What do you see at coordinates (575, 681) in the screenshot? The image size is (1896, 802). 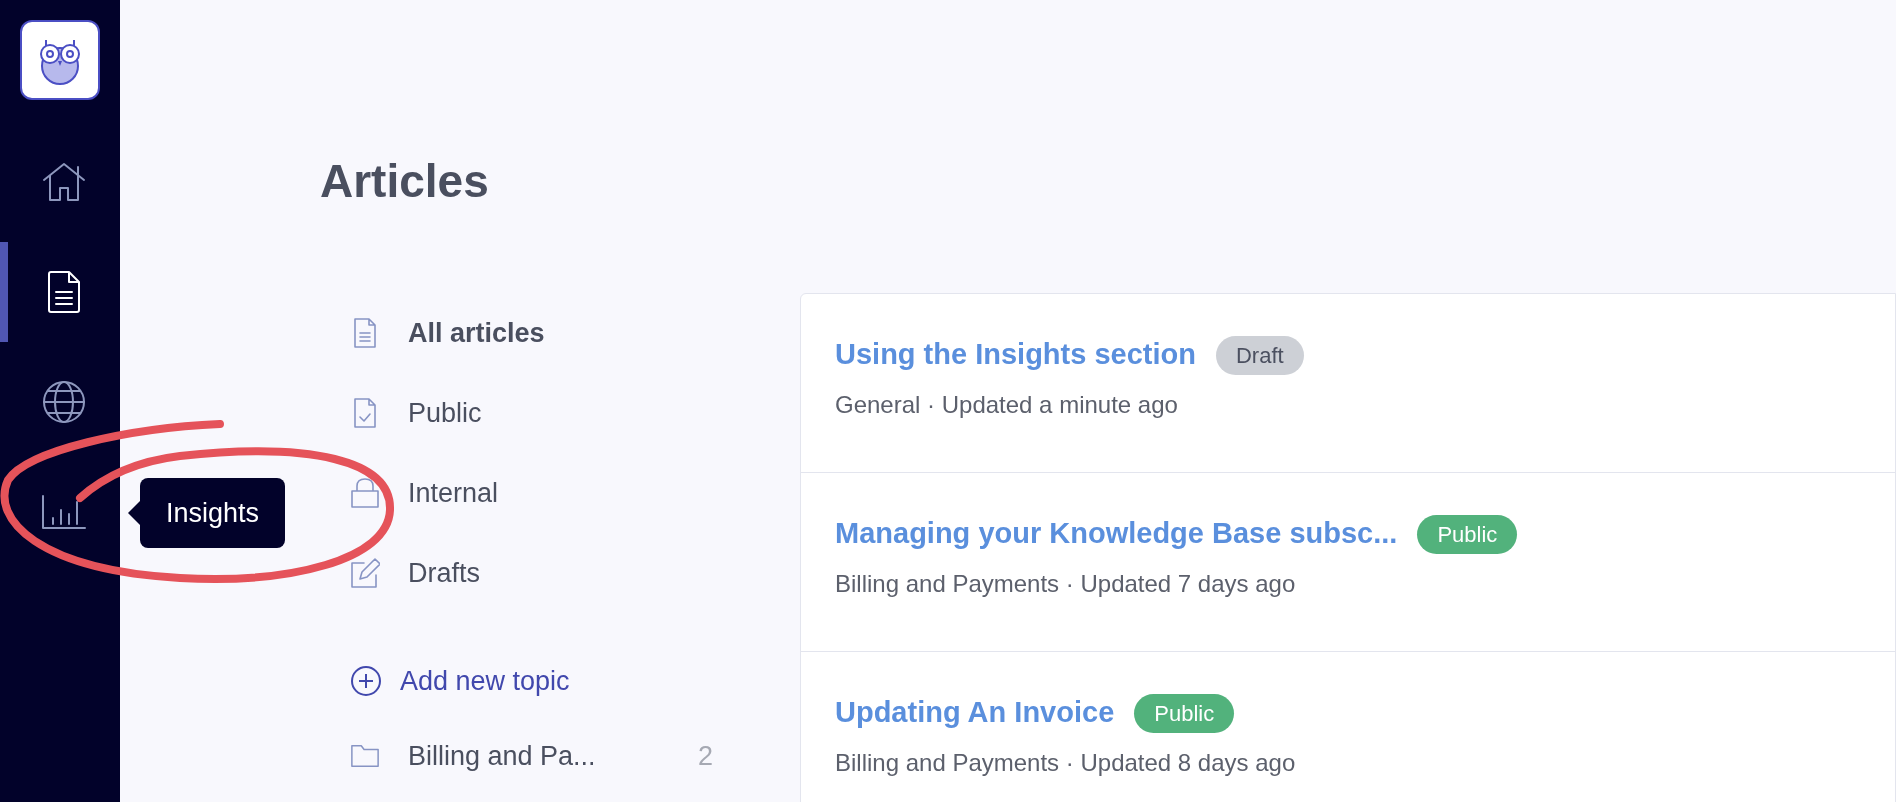 I see `add-topic-link: Add new topic` at bounding box center [575, 681].